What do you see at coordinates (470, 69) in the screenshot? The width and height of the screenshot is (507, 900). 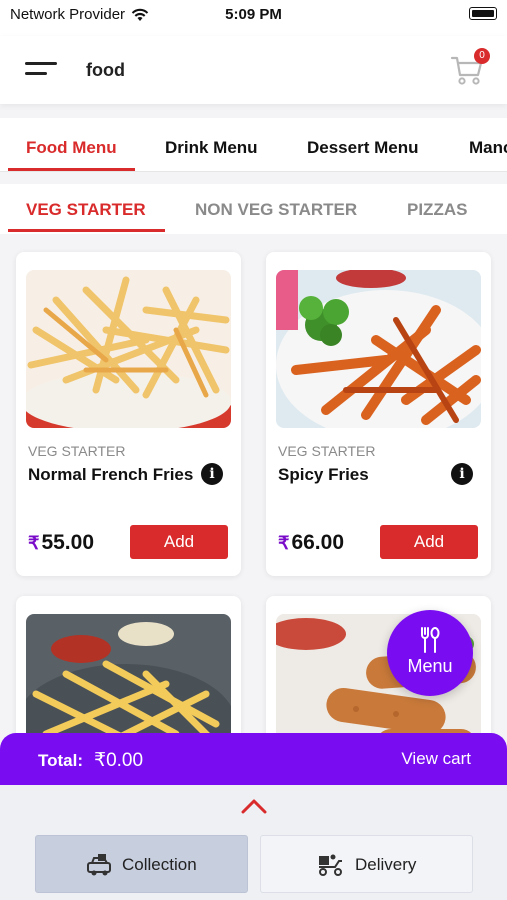 I see `cart-button: 0` at bounding box center [470, 69].